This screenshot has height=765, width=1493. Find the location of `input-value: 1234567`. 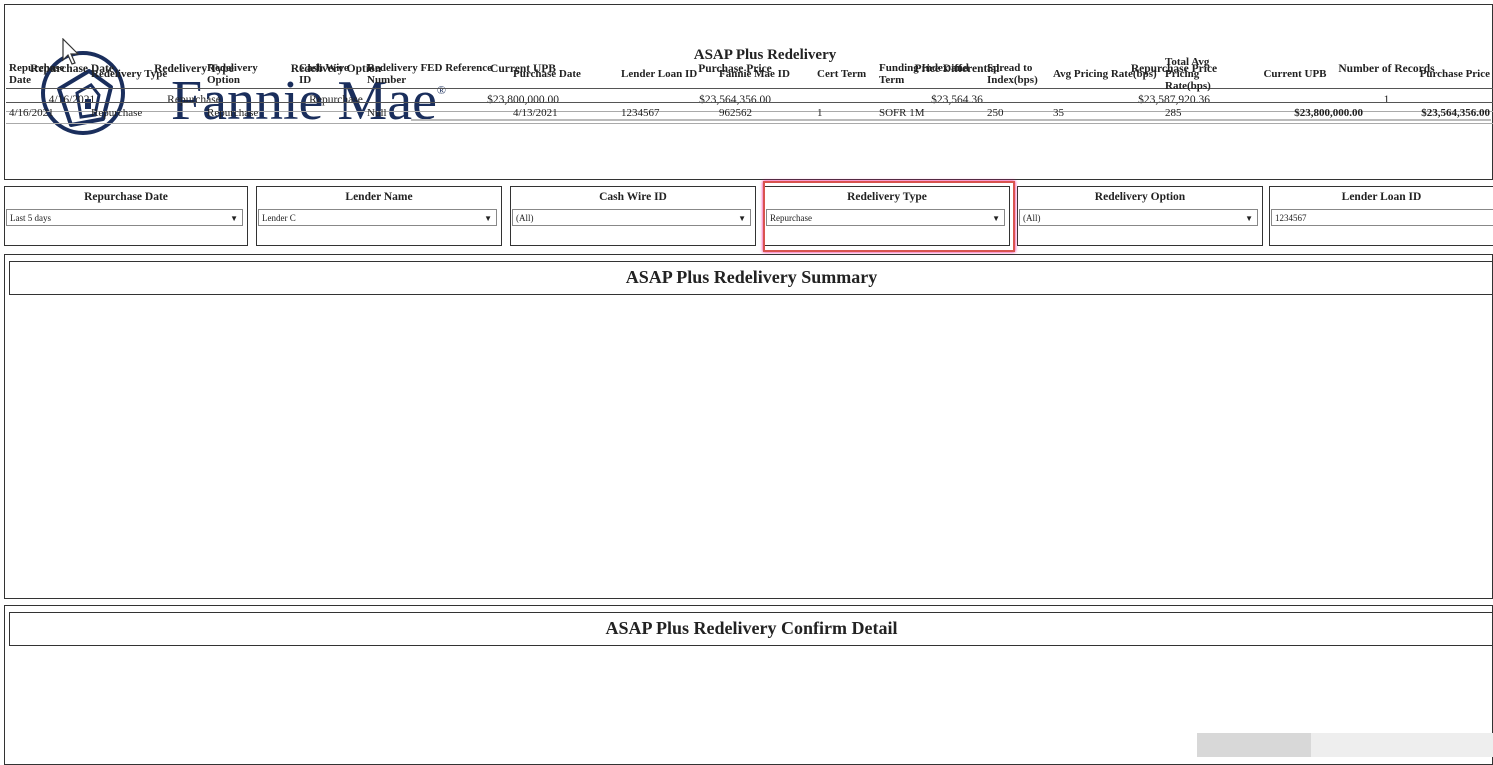

input-value: 1234567 is located at coordinates (1291, 218).